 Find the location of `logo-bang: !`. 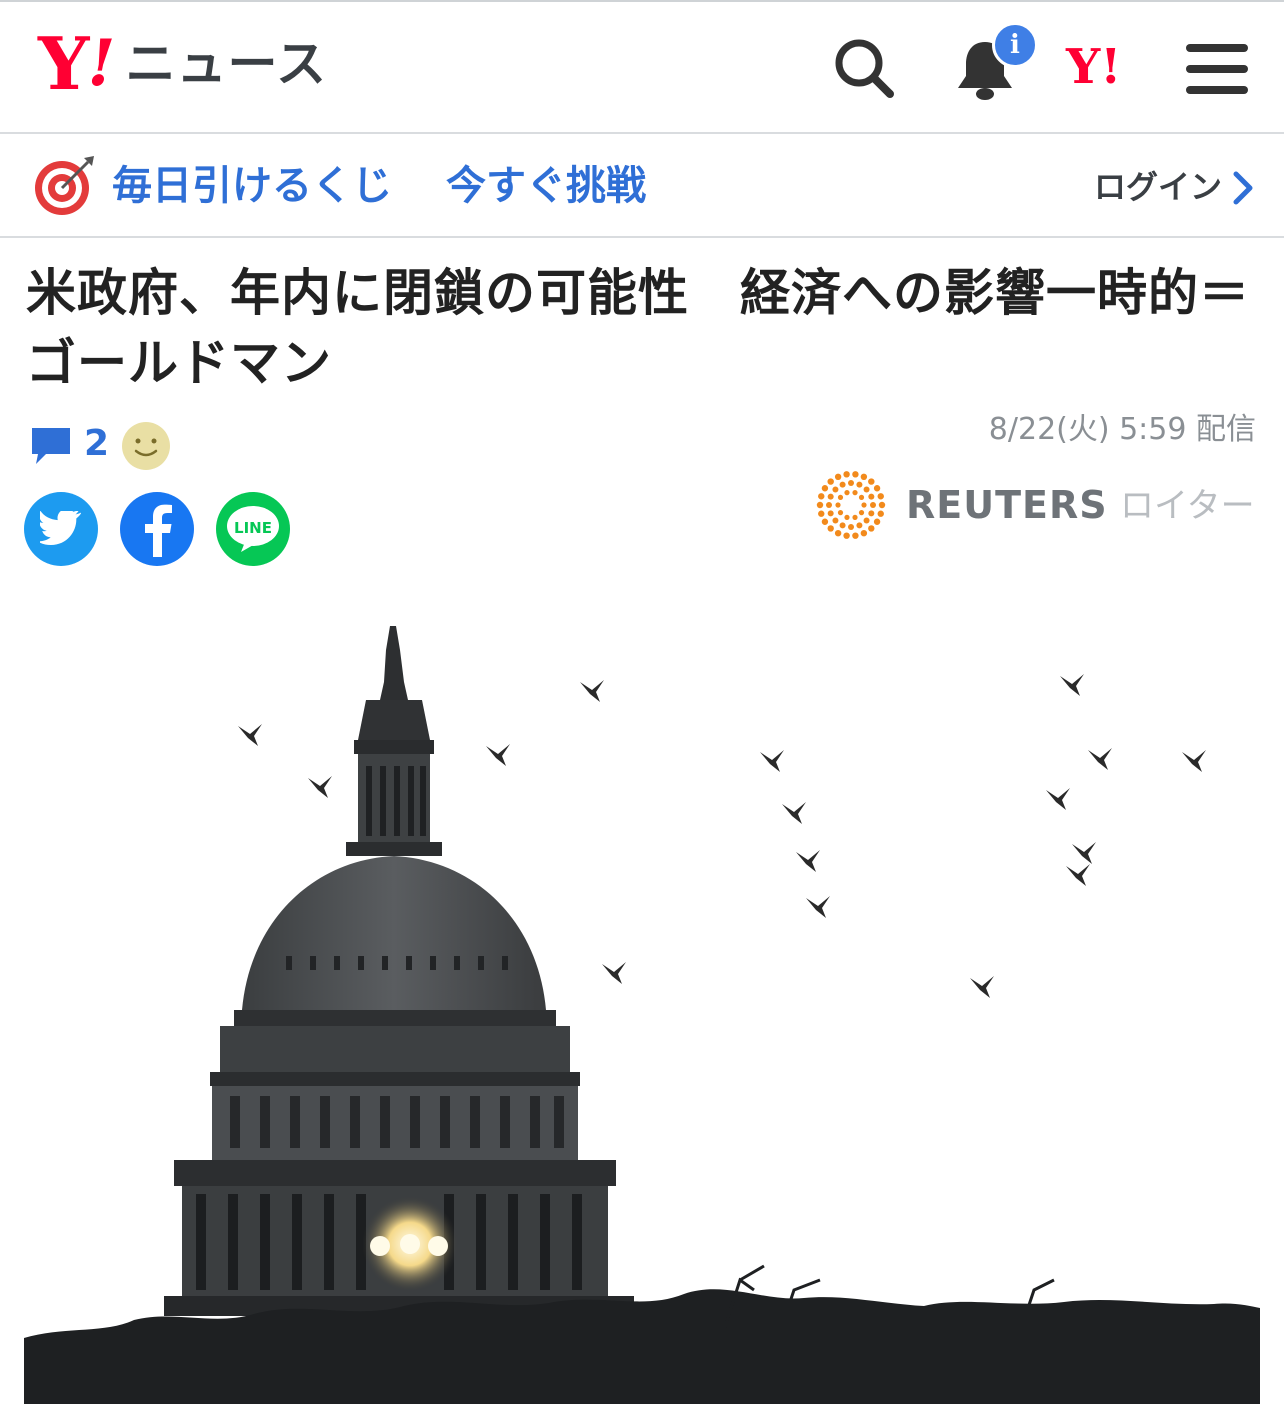

logo-bang: ! is located at coordinates (101, 63).